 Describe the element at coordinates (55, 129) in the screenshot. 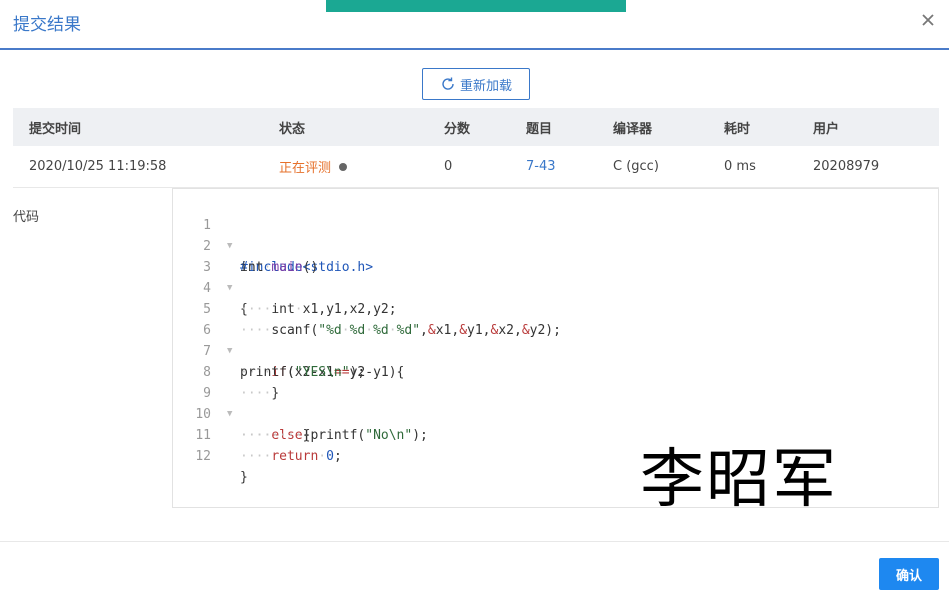

I see `header-time: 提交时间` at that location.